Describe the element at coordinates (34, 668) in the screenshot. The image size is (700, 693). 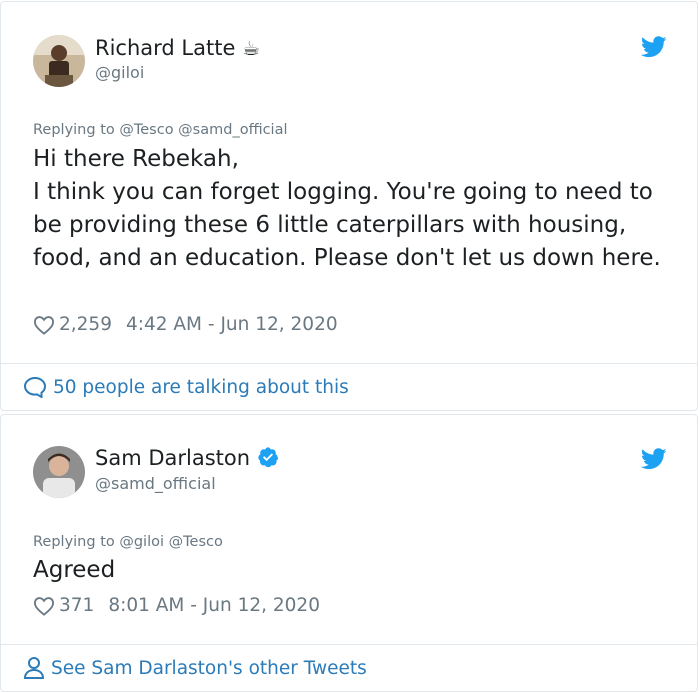
I see `person-icon` at that location.